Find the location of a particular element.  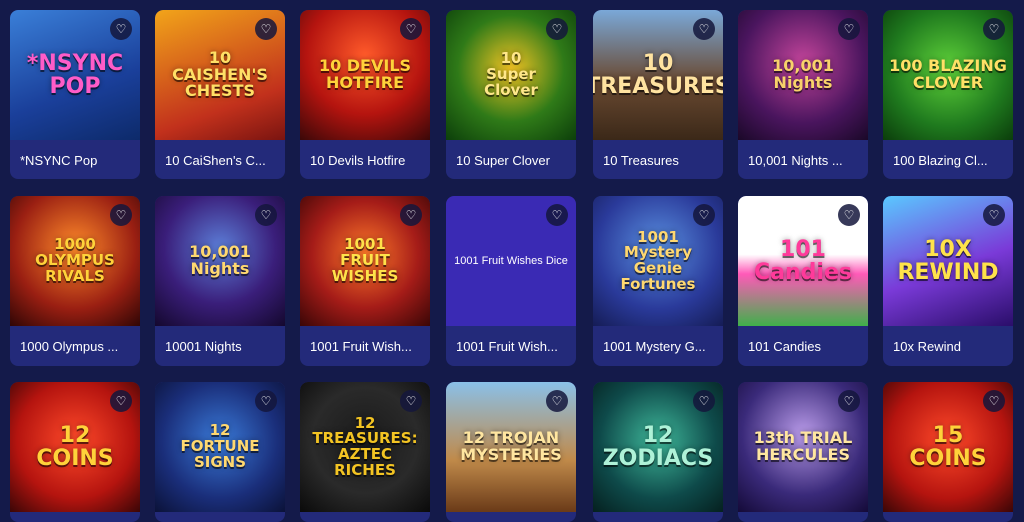

game-thumbnail: 10 TREASURES ♡ is located at coordinates (658, 75).